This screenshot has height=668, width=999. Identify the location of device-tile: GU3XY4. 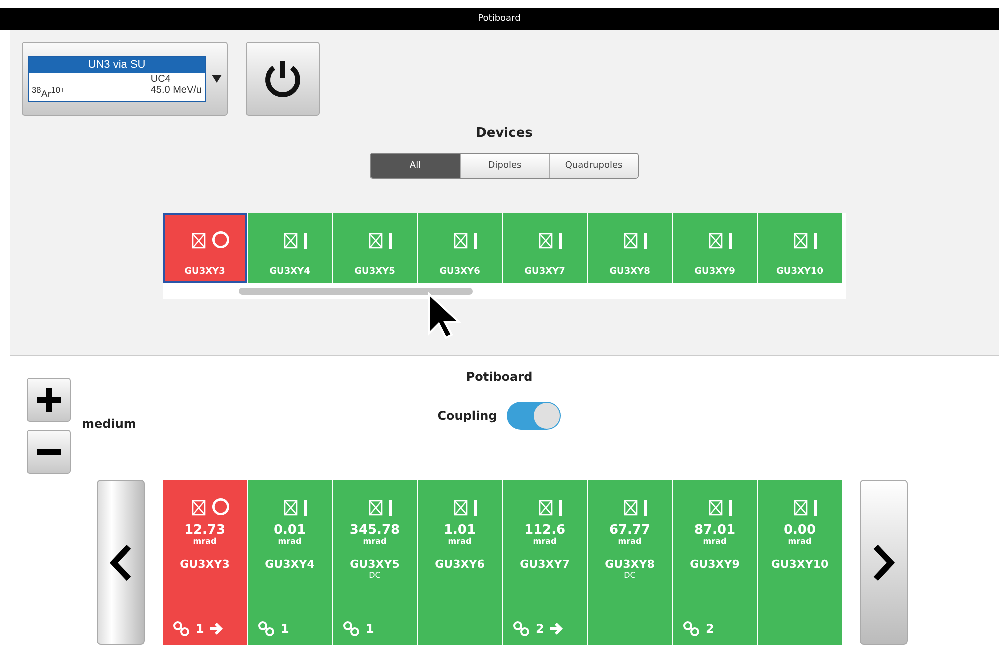
(290, 248).